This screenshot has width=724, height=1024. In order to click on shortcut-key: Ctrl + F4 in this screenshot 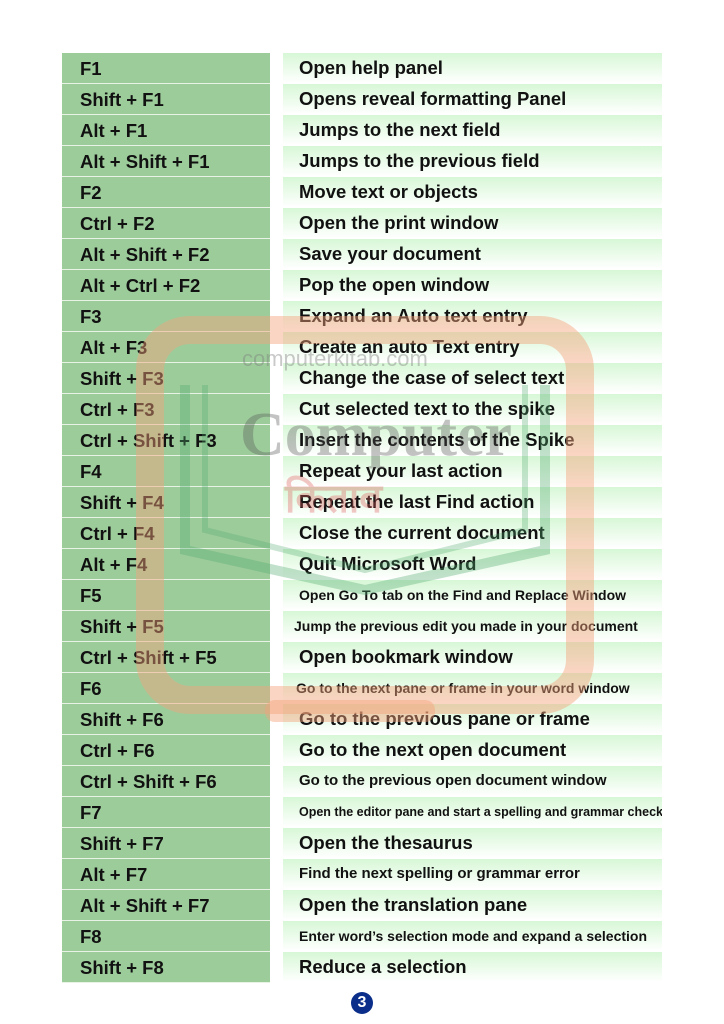, I will do `click(166, 533)`.